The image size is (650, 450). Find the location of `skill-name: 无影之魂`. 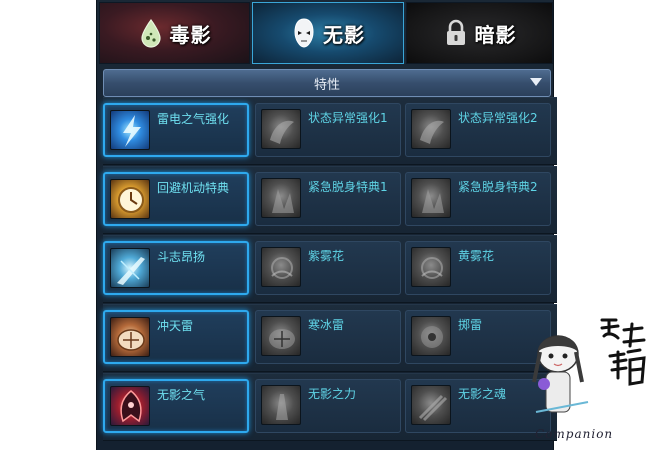

skill-name: 无影之魂 is located at coordinates (482, 394).